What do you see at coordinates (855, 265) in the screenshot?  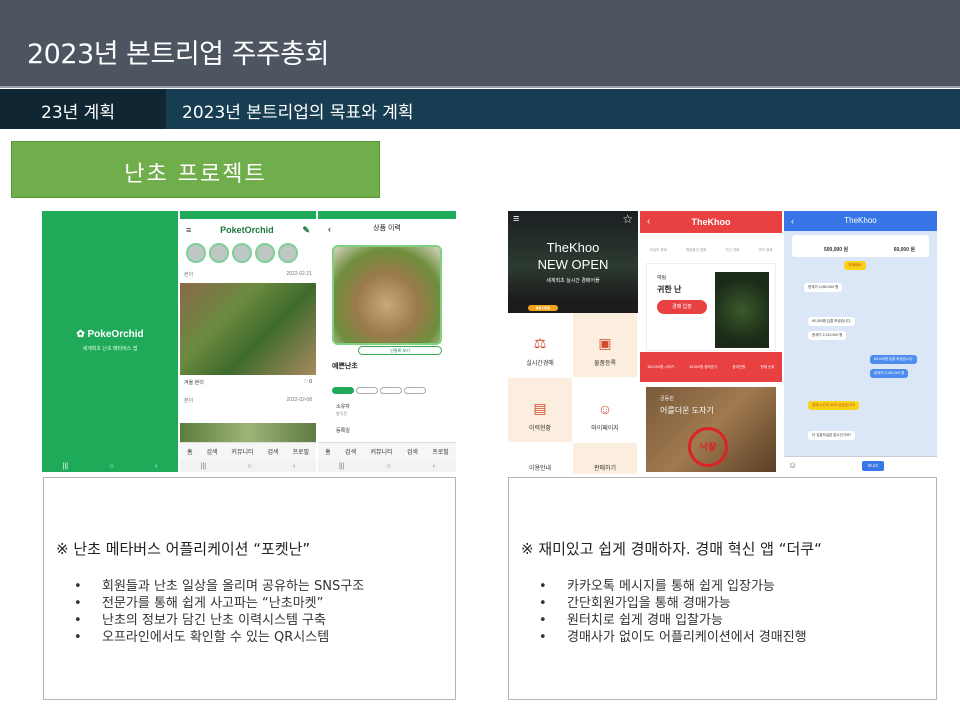 I see `chat-bubble: 경매종료!` at bounding box center [855, 265].